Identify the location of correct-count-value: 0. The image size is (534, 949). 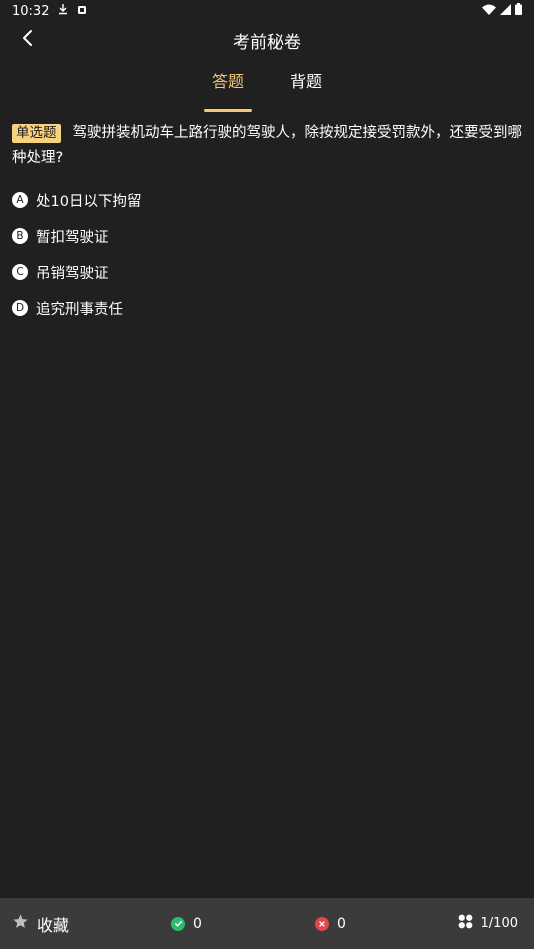
(197, 923).